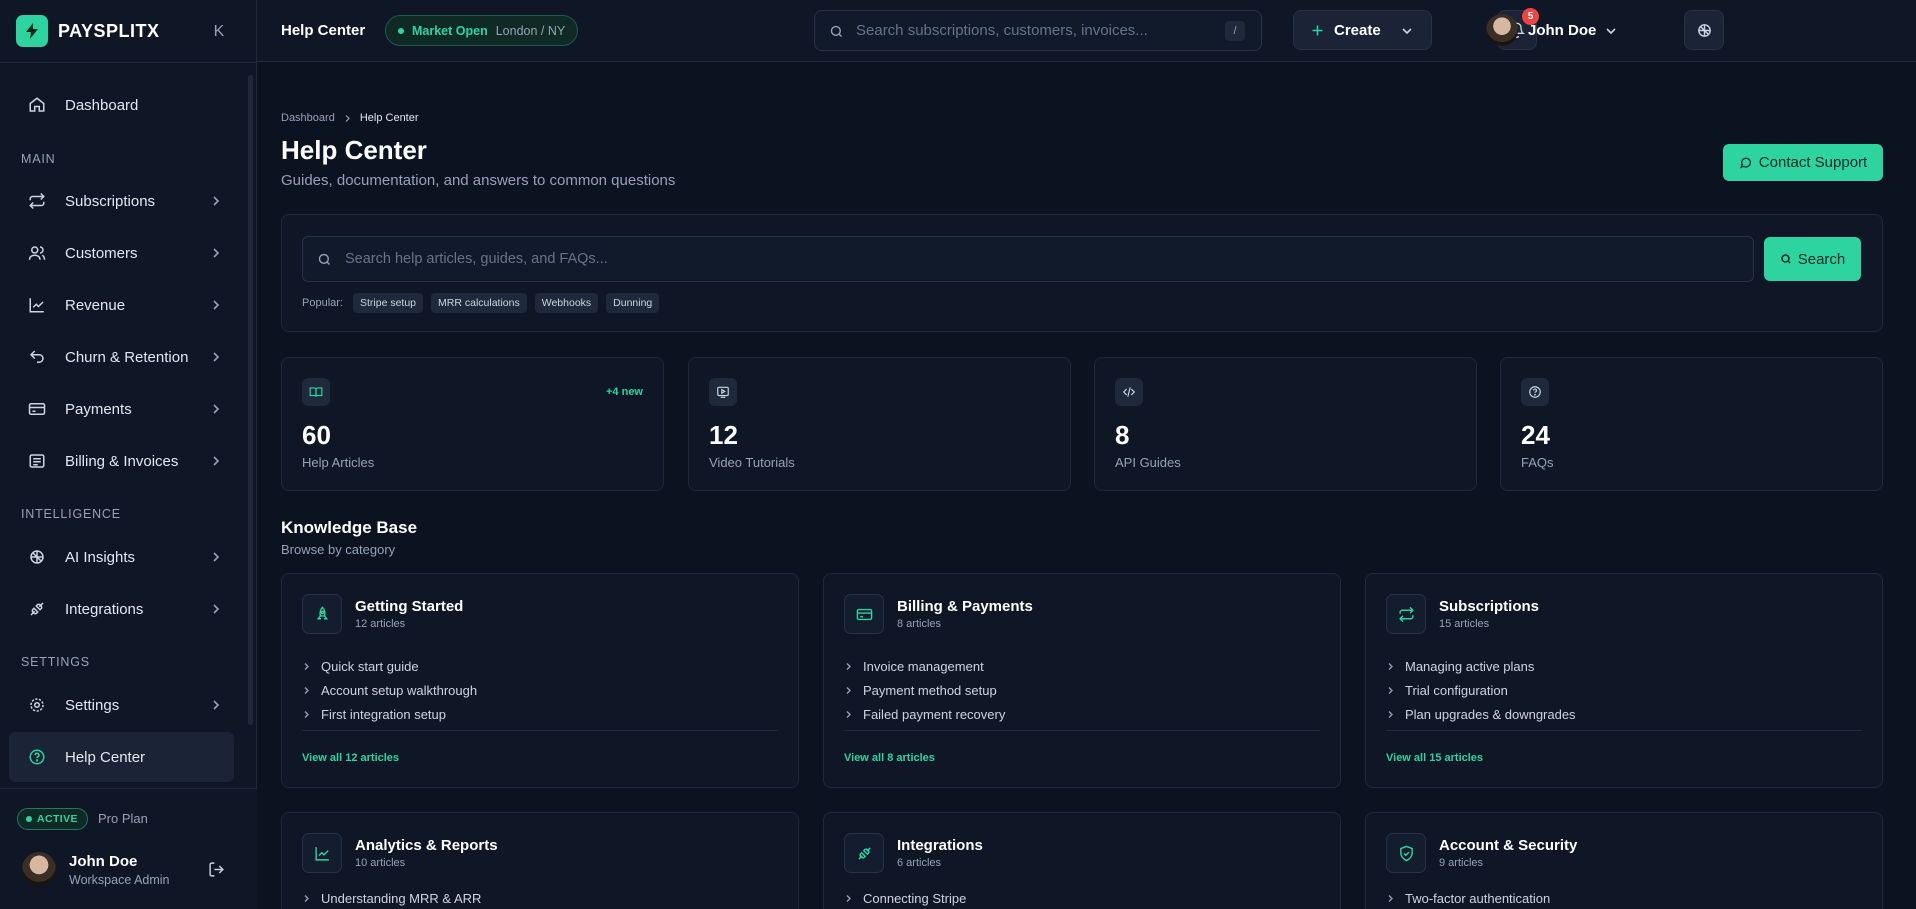 This screenshot has height=909, width=1916. Describe the element at coordinates (1691, 424) in the screenshot. I see `stat-card-faqs: 24 FAQs` at that location.